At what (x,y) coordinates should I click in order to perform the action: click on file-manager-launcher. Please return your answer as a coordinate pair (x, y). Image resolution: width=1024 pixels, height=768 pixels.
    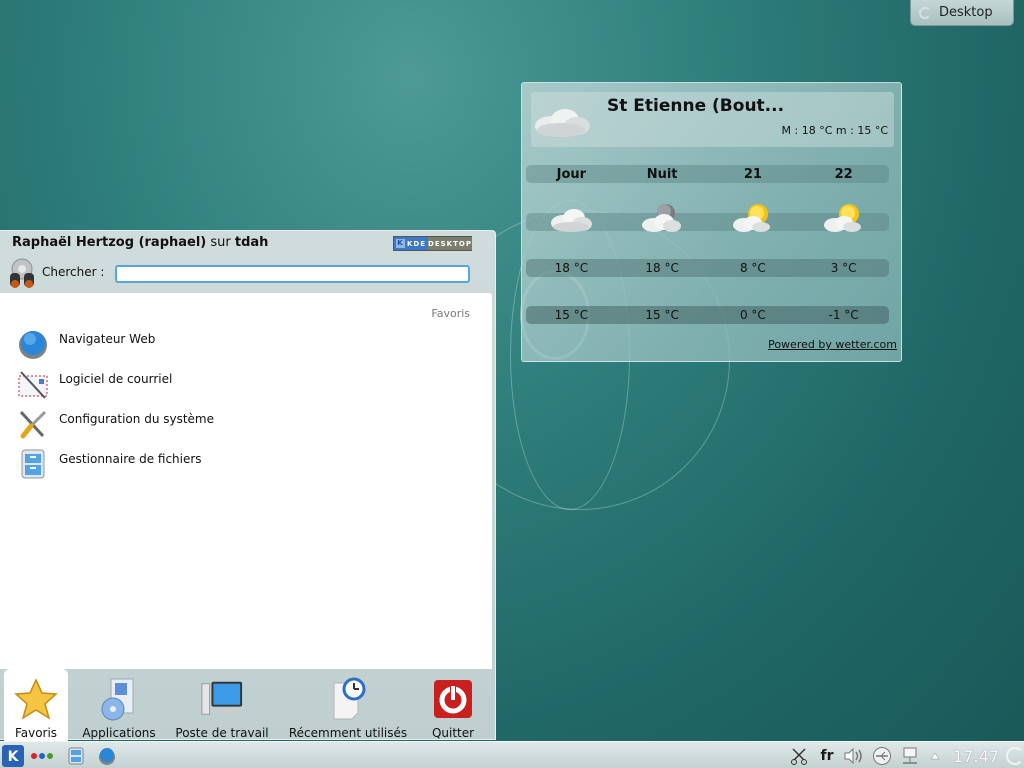
    Looking at the image, I should click on (76, 756).